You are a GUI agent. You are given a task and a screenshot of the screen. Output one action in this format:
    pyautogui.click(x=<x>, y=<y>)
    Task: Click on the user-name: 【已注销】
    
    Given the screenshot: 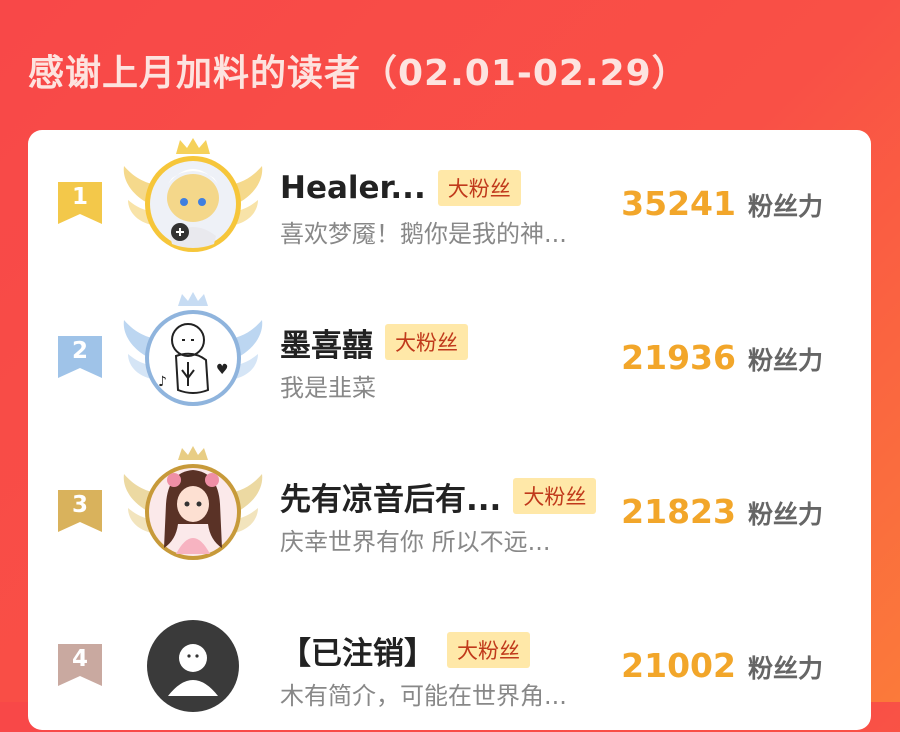 What is the action you would take?
    pyautogui.click(x=357, y=650)
    